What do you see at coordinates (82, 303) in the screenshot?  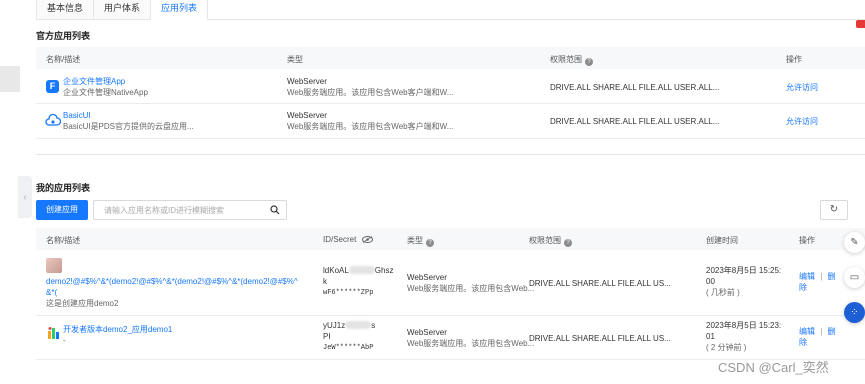 I see `app-desc: 这是创建应用demo2` at bounding box center [82, 303].